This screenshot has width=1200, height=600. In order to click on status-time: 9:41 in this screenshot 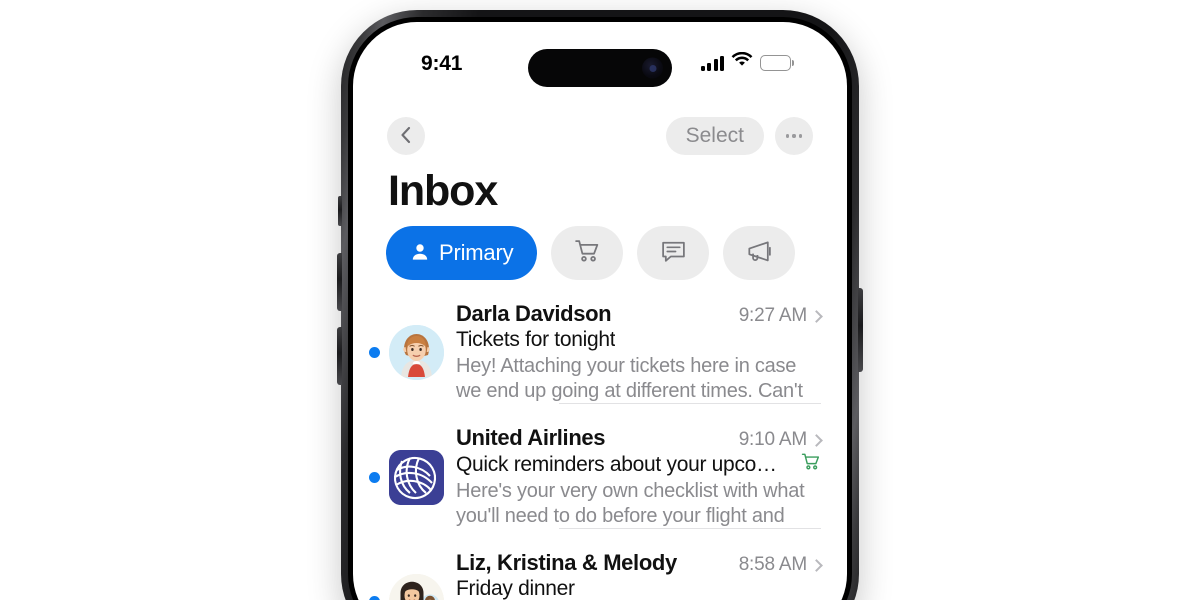, I will do `click(442, 63)`.